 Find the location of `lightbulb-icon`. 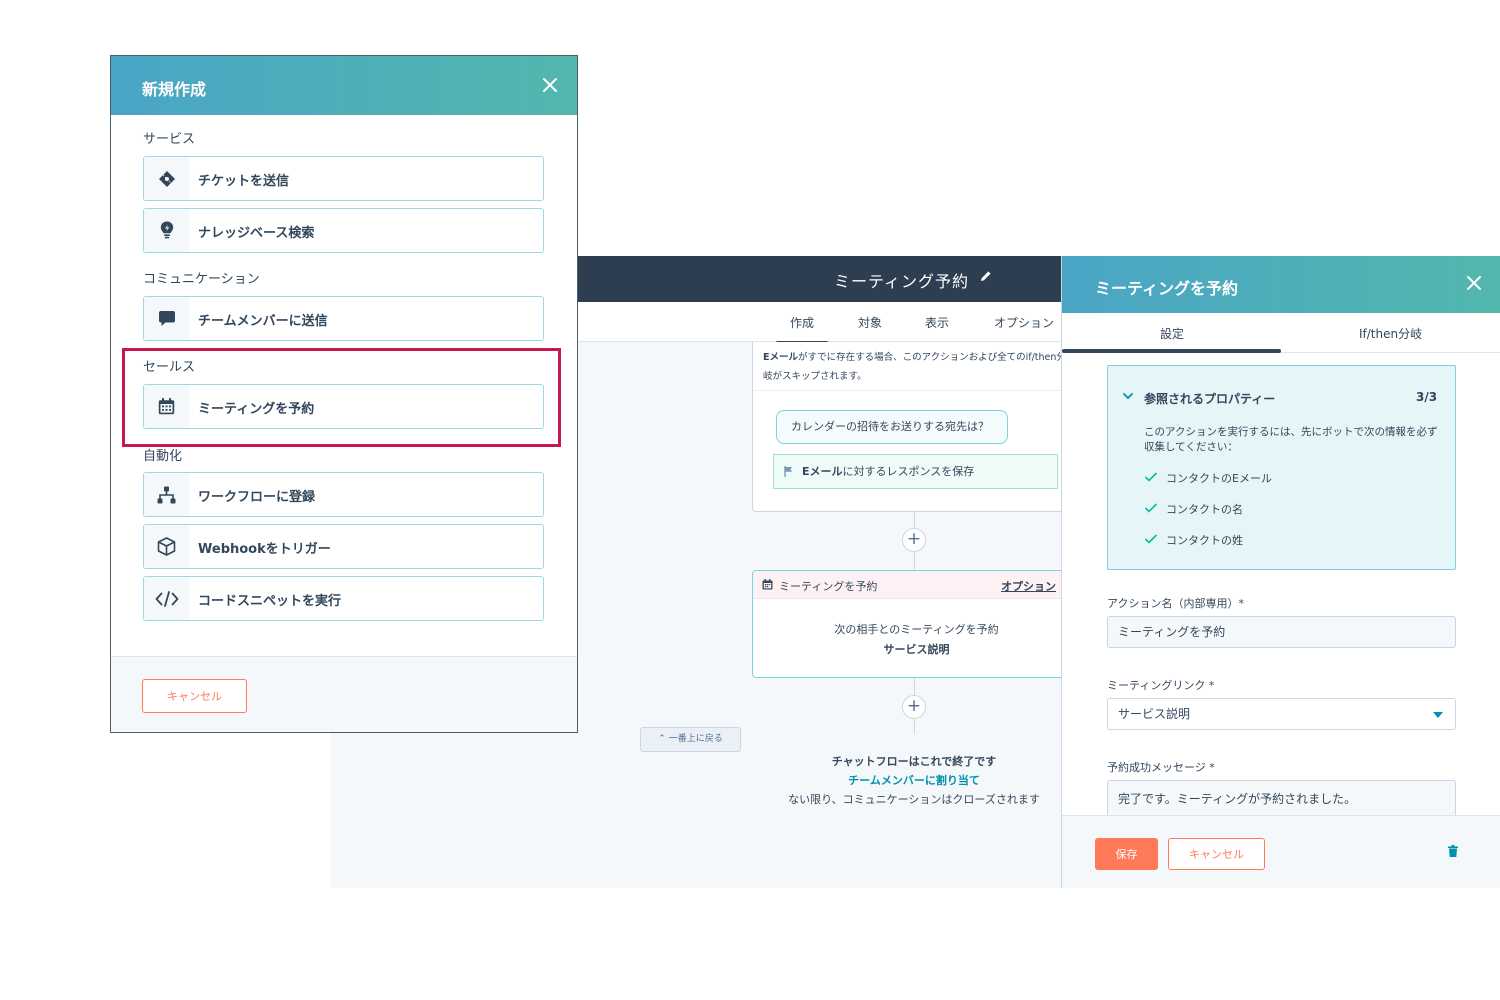

lightbulb-icon is located at coordinates (166, 230).